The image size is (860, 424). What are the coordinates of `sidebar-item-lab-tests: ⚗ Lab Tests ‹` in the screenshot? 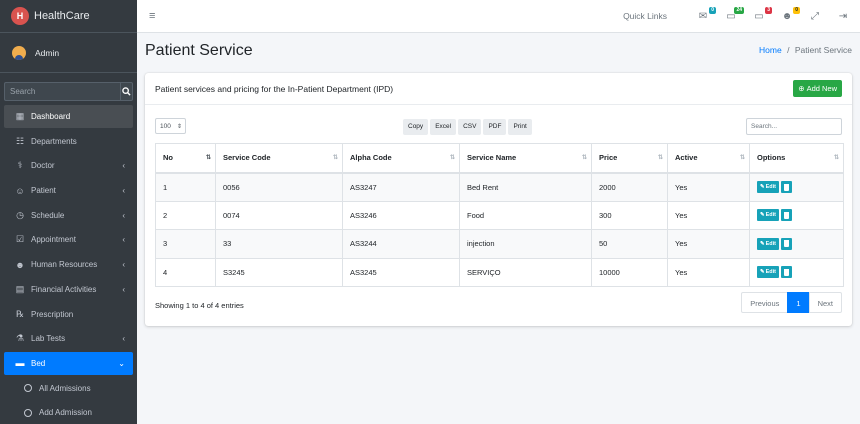 It's located at (68, 338).